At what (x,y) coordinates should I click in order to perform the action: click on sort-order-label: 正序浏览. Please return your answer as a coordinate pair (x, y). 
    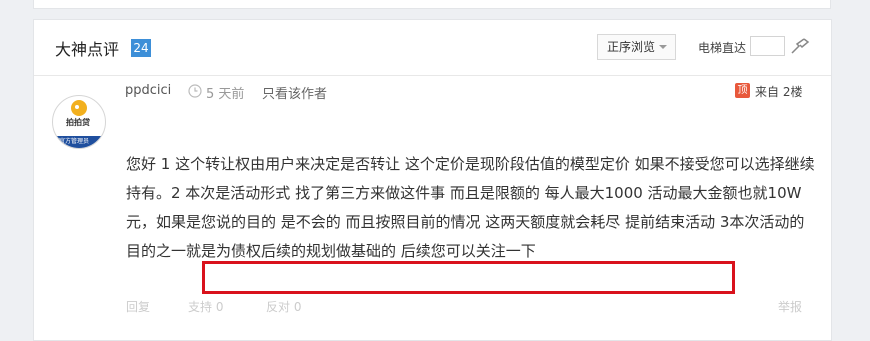
    Looking at the image, I should click on (631, 47).